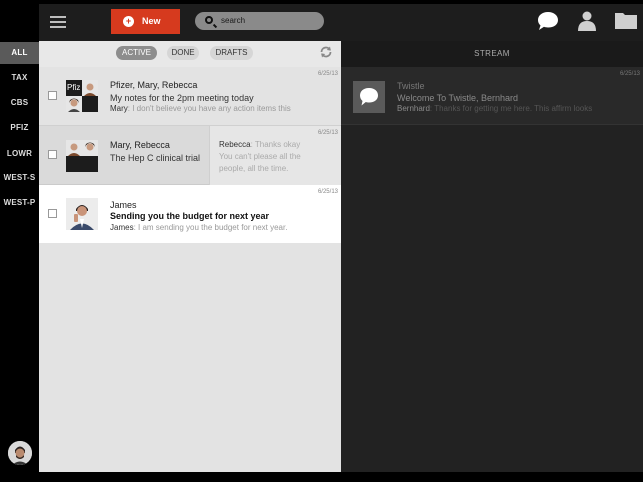 The height and width of the screenshot is (482, 643). I want to click on thread-participants: Mary, Rebecca, so click(140, 145).